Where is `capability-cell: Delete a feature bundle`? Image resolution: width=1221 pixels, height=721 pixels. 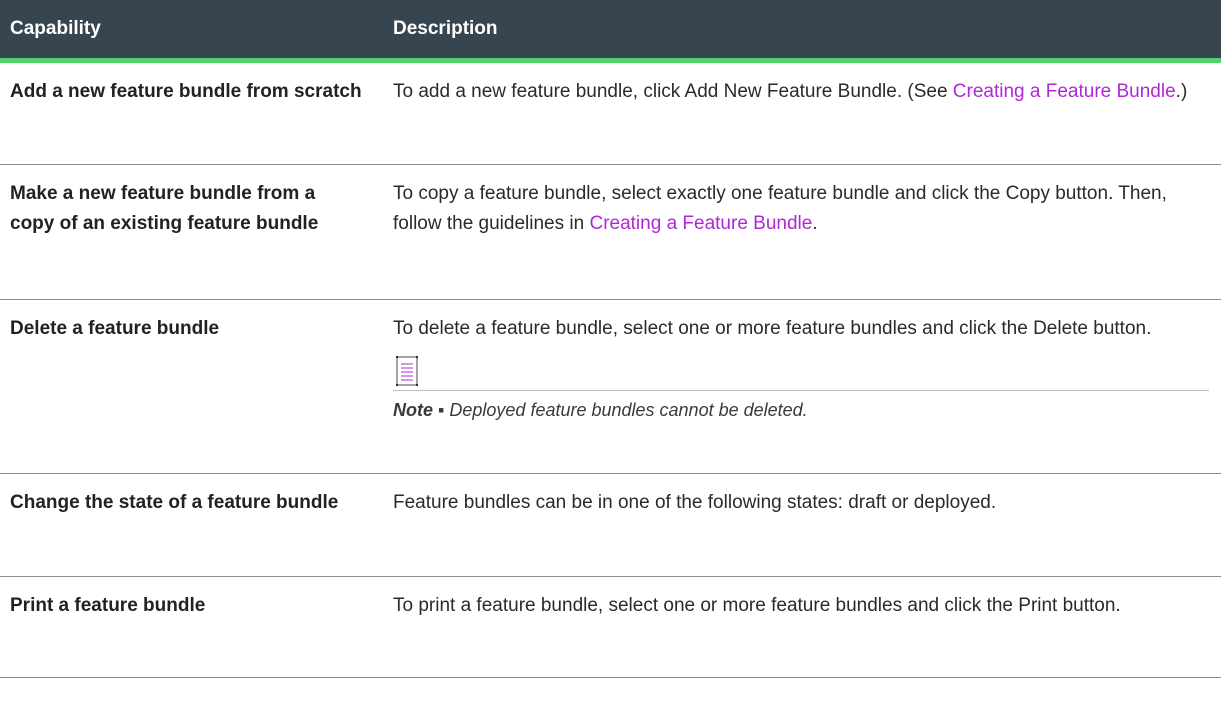
capability-cell: Delete a feature bundle is located at coordinates (188, 386).